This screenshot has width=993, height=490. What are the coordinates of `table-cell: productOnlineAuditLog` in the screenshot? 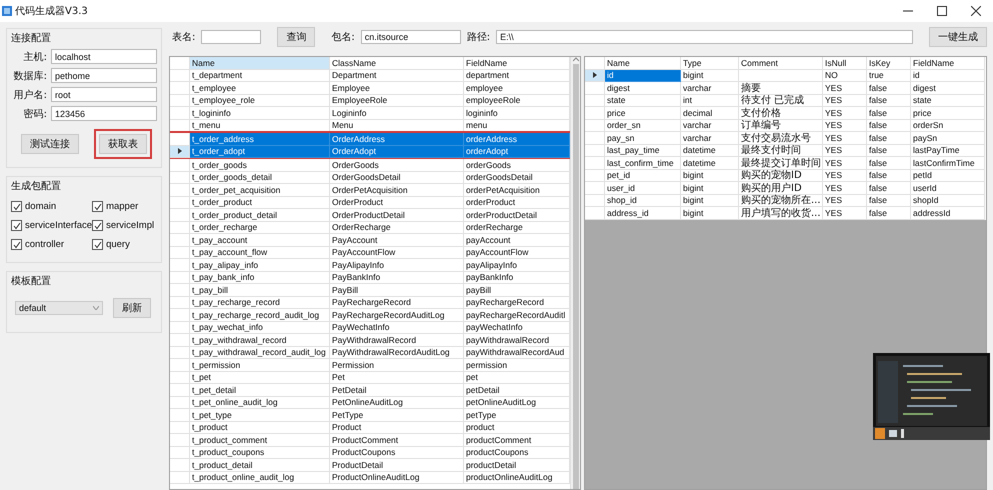 It's located at (517, 478).